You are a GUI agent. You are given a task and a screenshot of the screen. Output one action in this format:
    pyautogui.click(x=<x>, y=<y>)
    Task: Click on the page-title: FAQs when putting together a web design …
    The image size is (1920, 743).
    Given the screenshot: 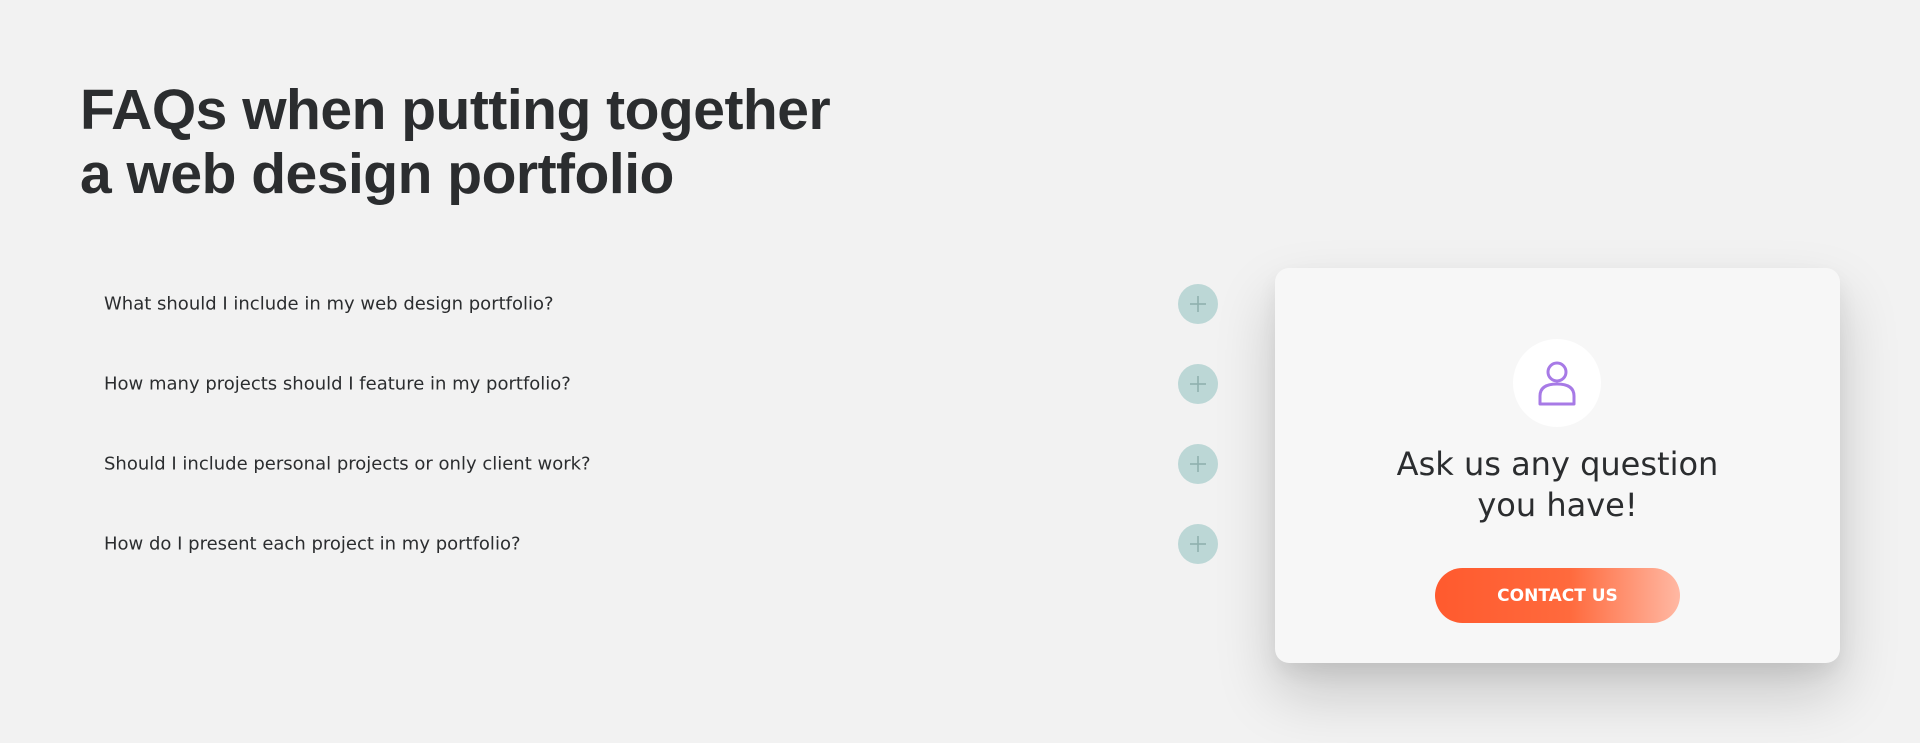 What is the action you would take?
    pyautogui.click(x=530, y=142)
    